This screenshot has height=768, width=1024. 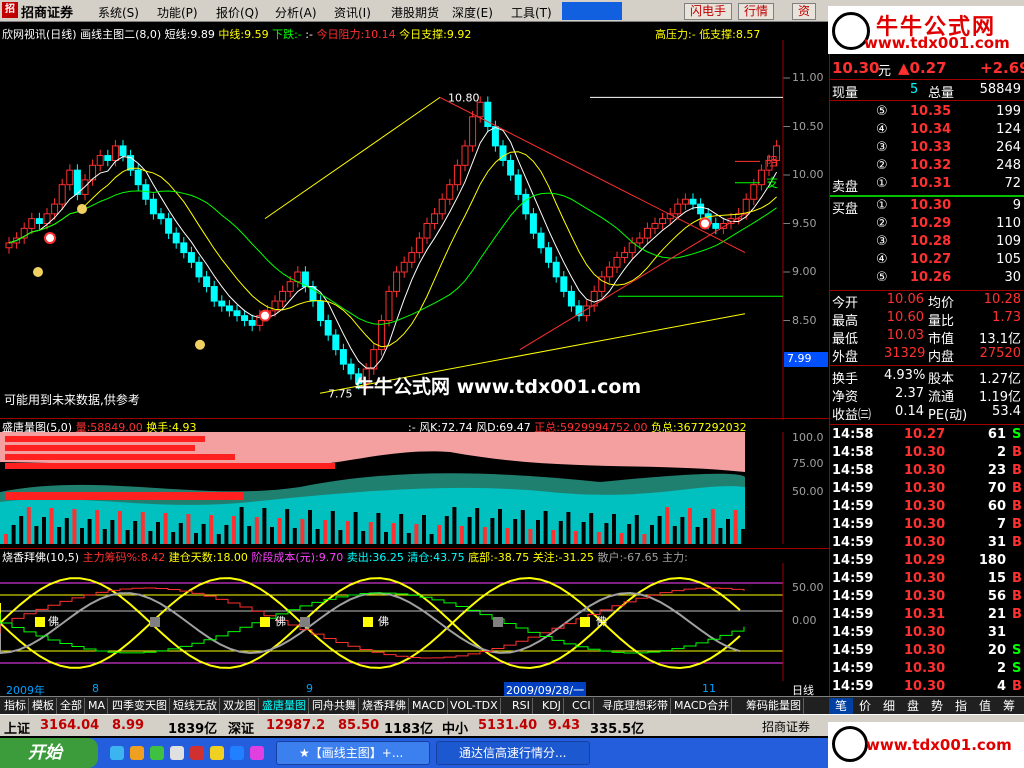 What do you see at coordinates (237, 753) in the screenshot?
I see `quick-launch-tool-icon` at bounding box center [237, 753].